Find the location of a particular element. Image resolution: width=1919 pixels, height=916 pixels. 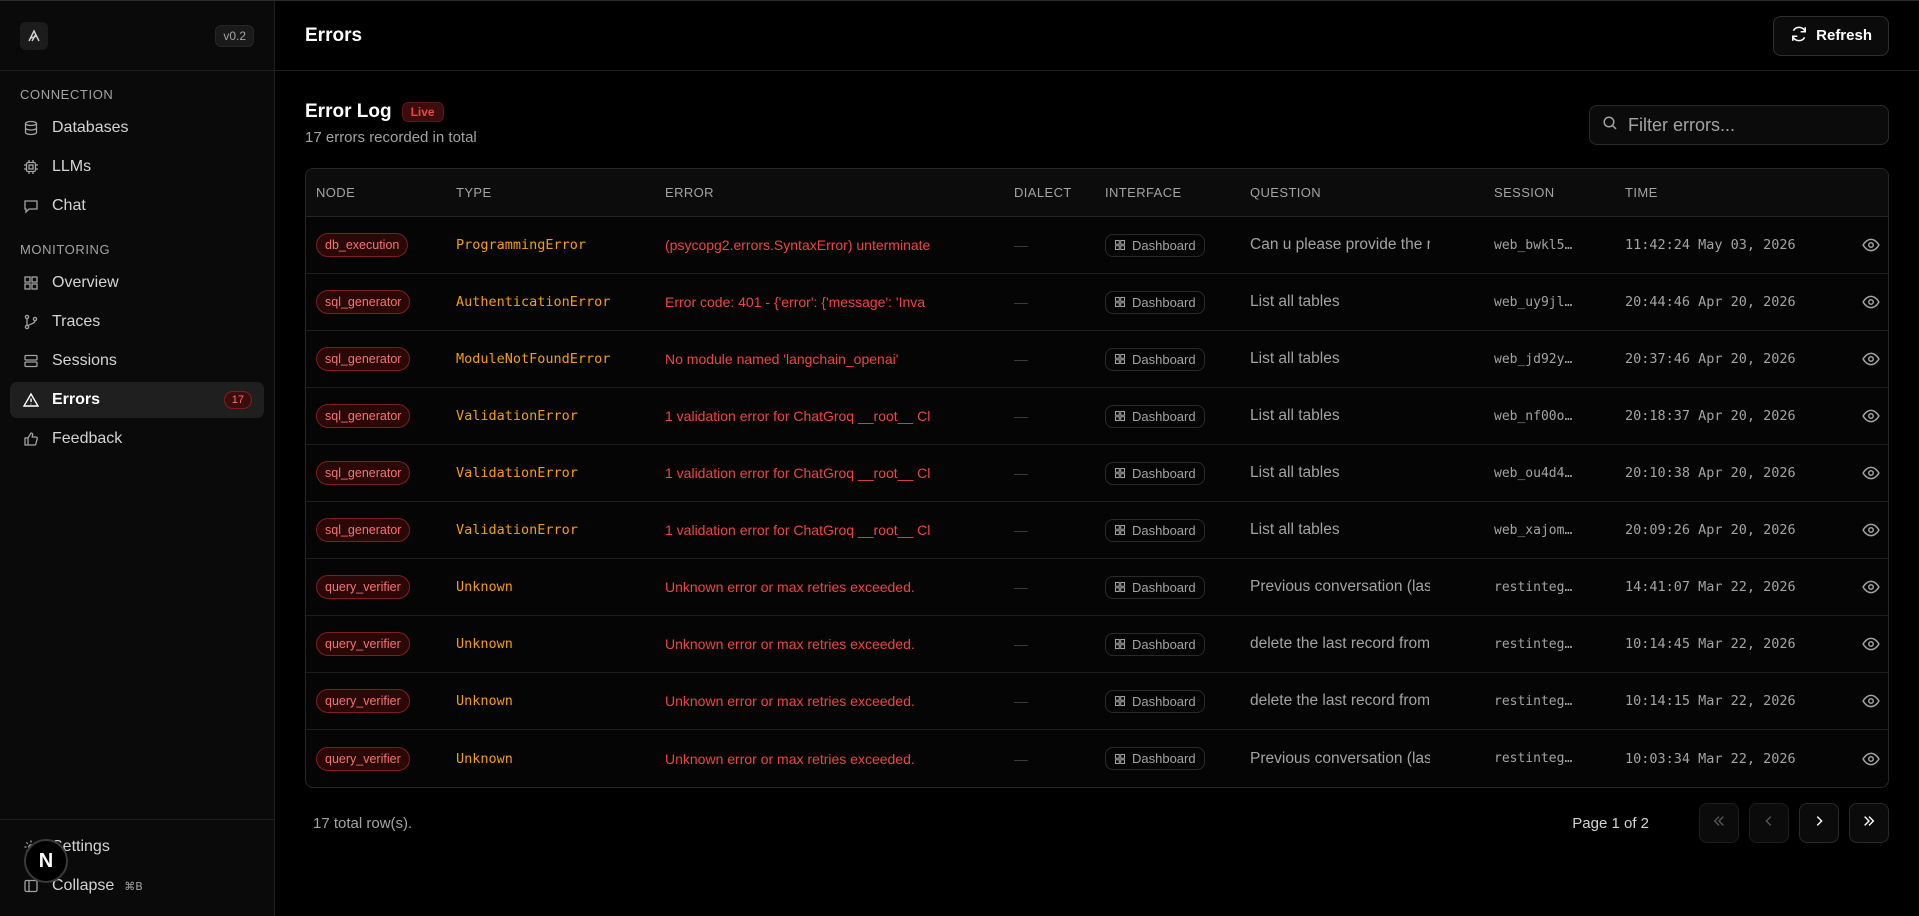

sidebar-item-databases: Databases is located at coordinates (137, 128).